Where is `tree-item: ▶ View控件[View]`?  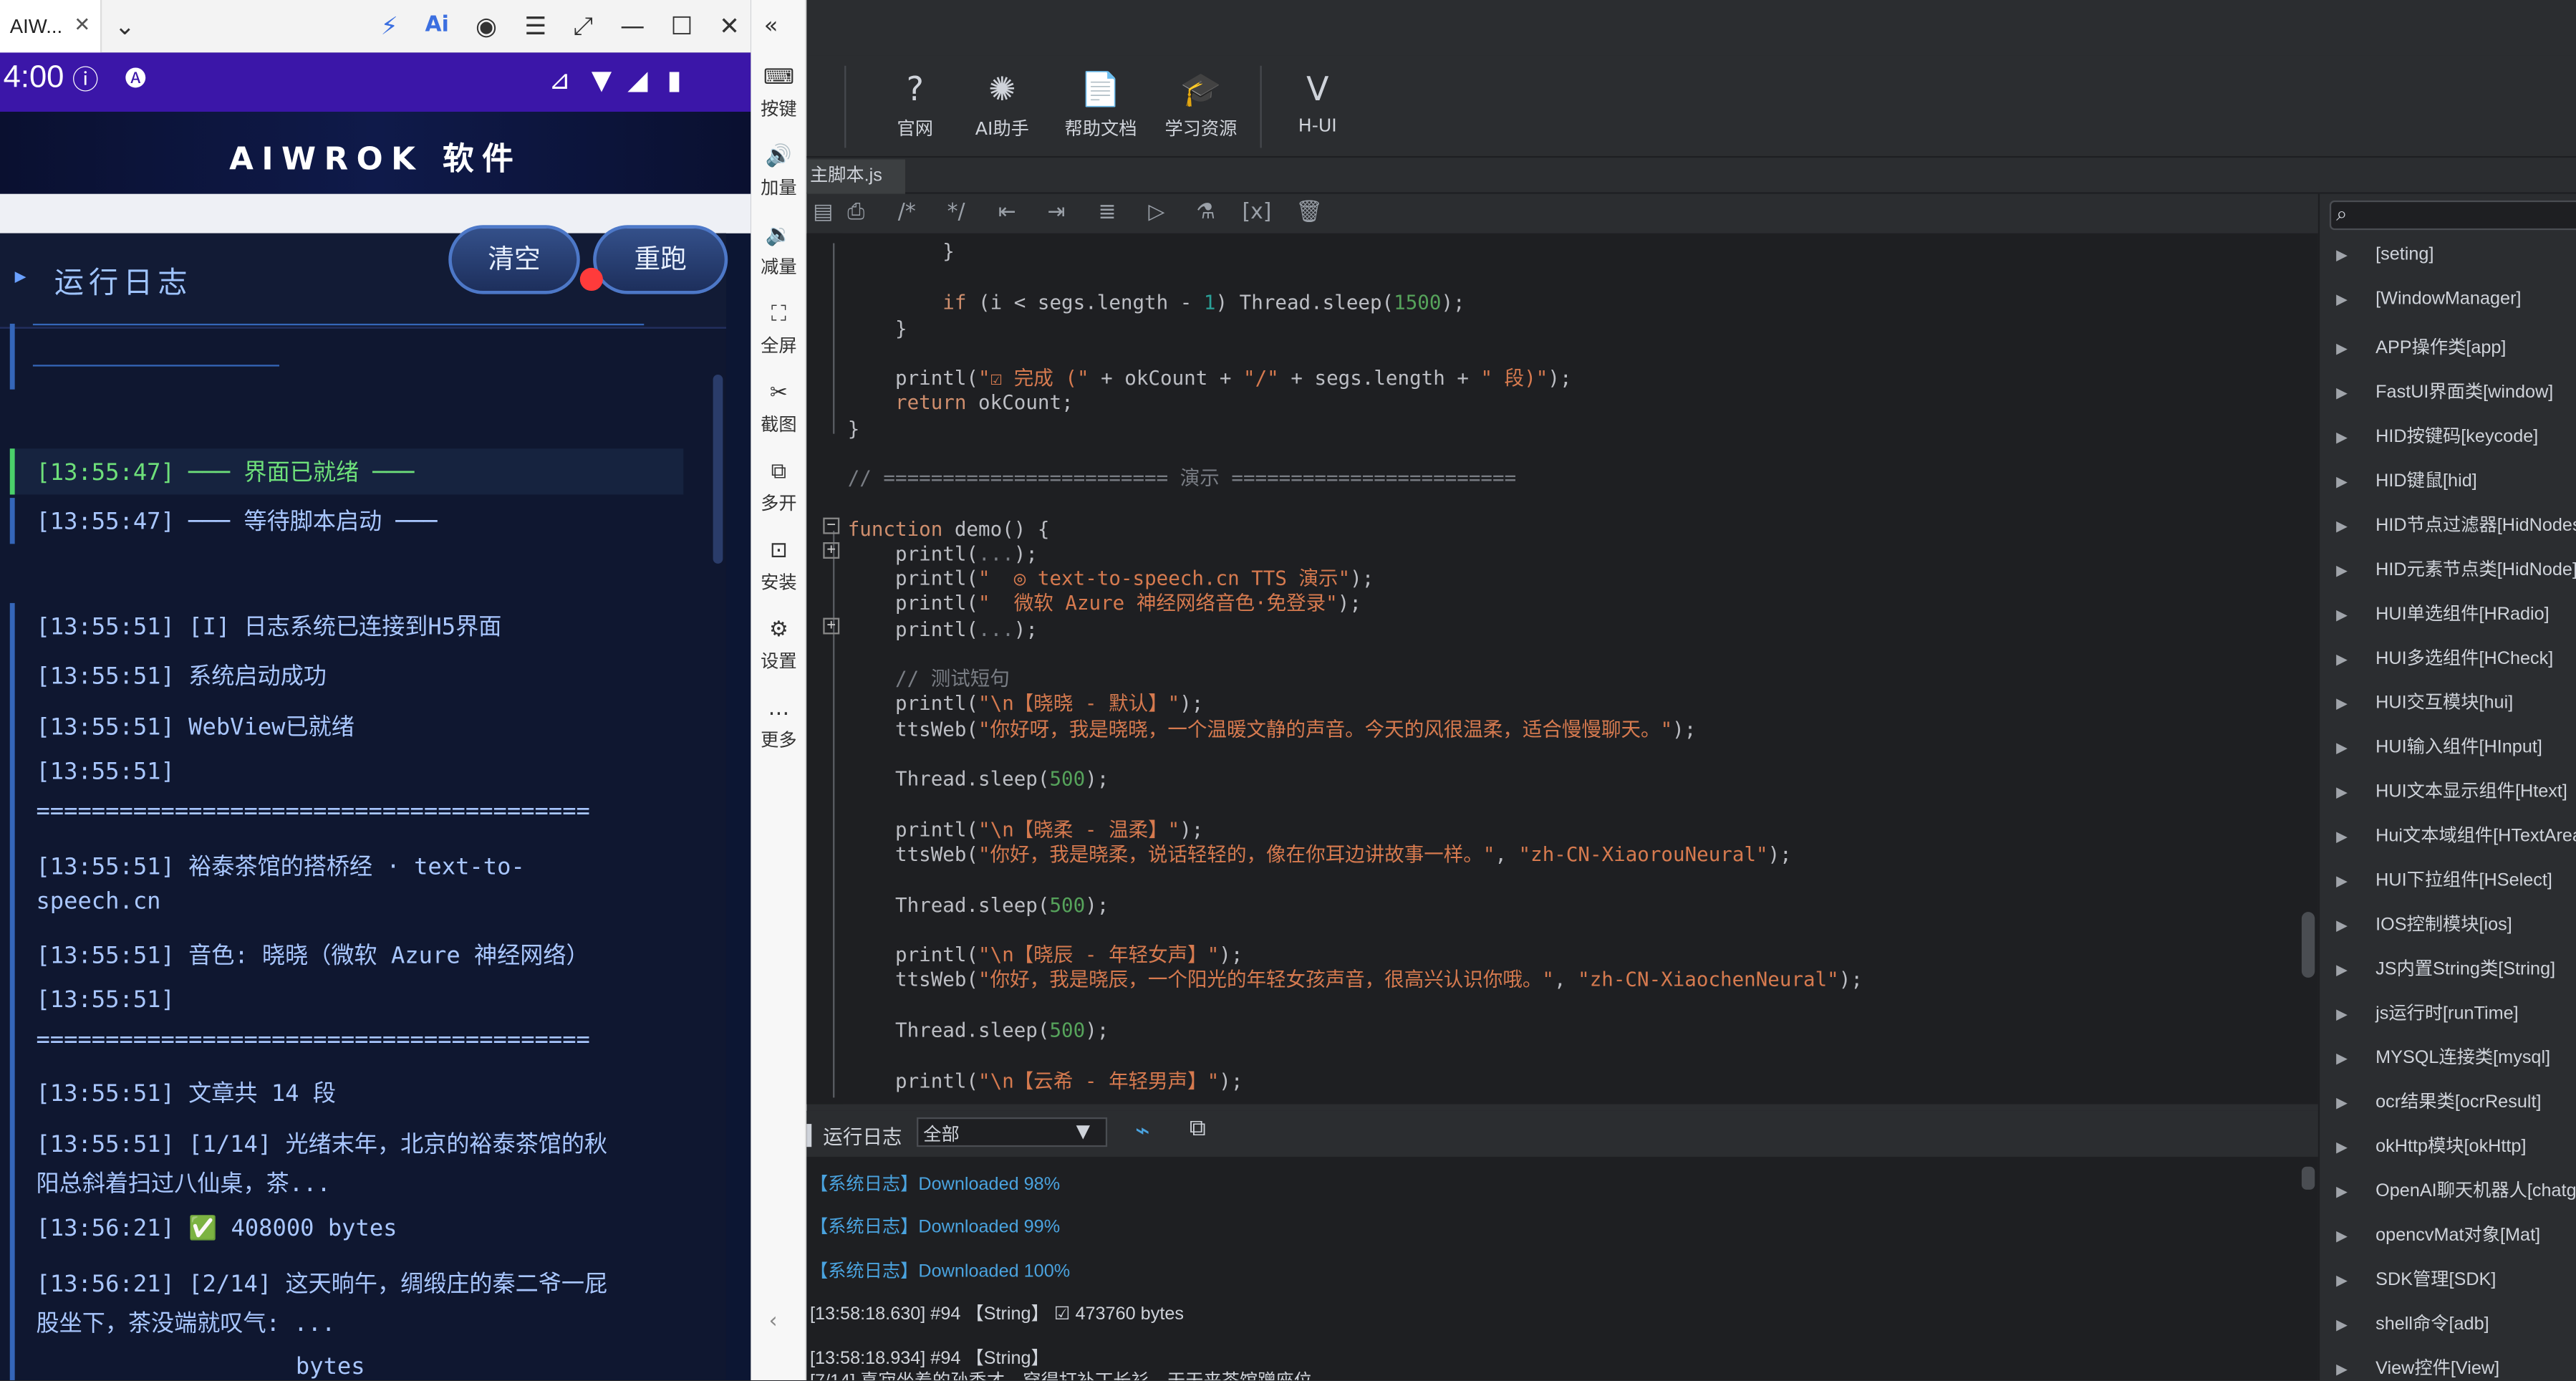 tree-item: ▶ View控件[View] is located at coordinates (2417, 1367).